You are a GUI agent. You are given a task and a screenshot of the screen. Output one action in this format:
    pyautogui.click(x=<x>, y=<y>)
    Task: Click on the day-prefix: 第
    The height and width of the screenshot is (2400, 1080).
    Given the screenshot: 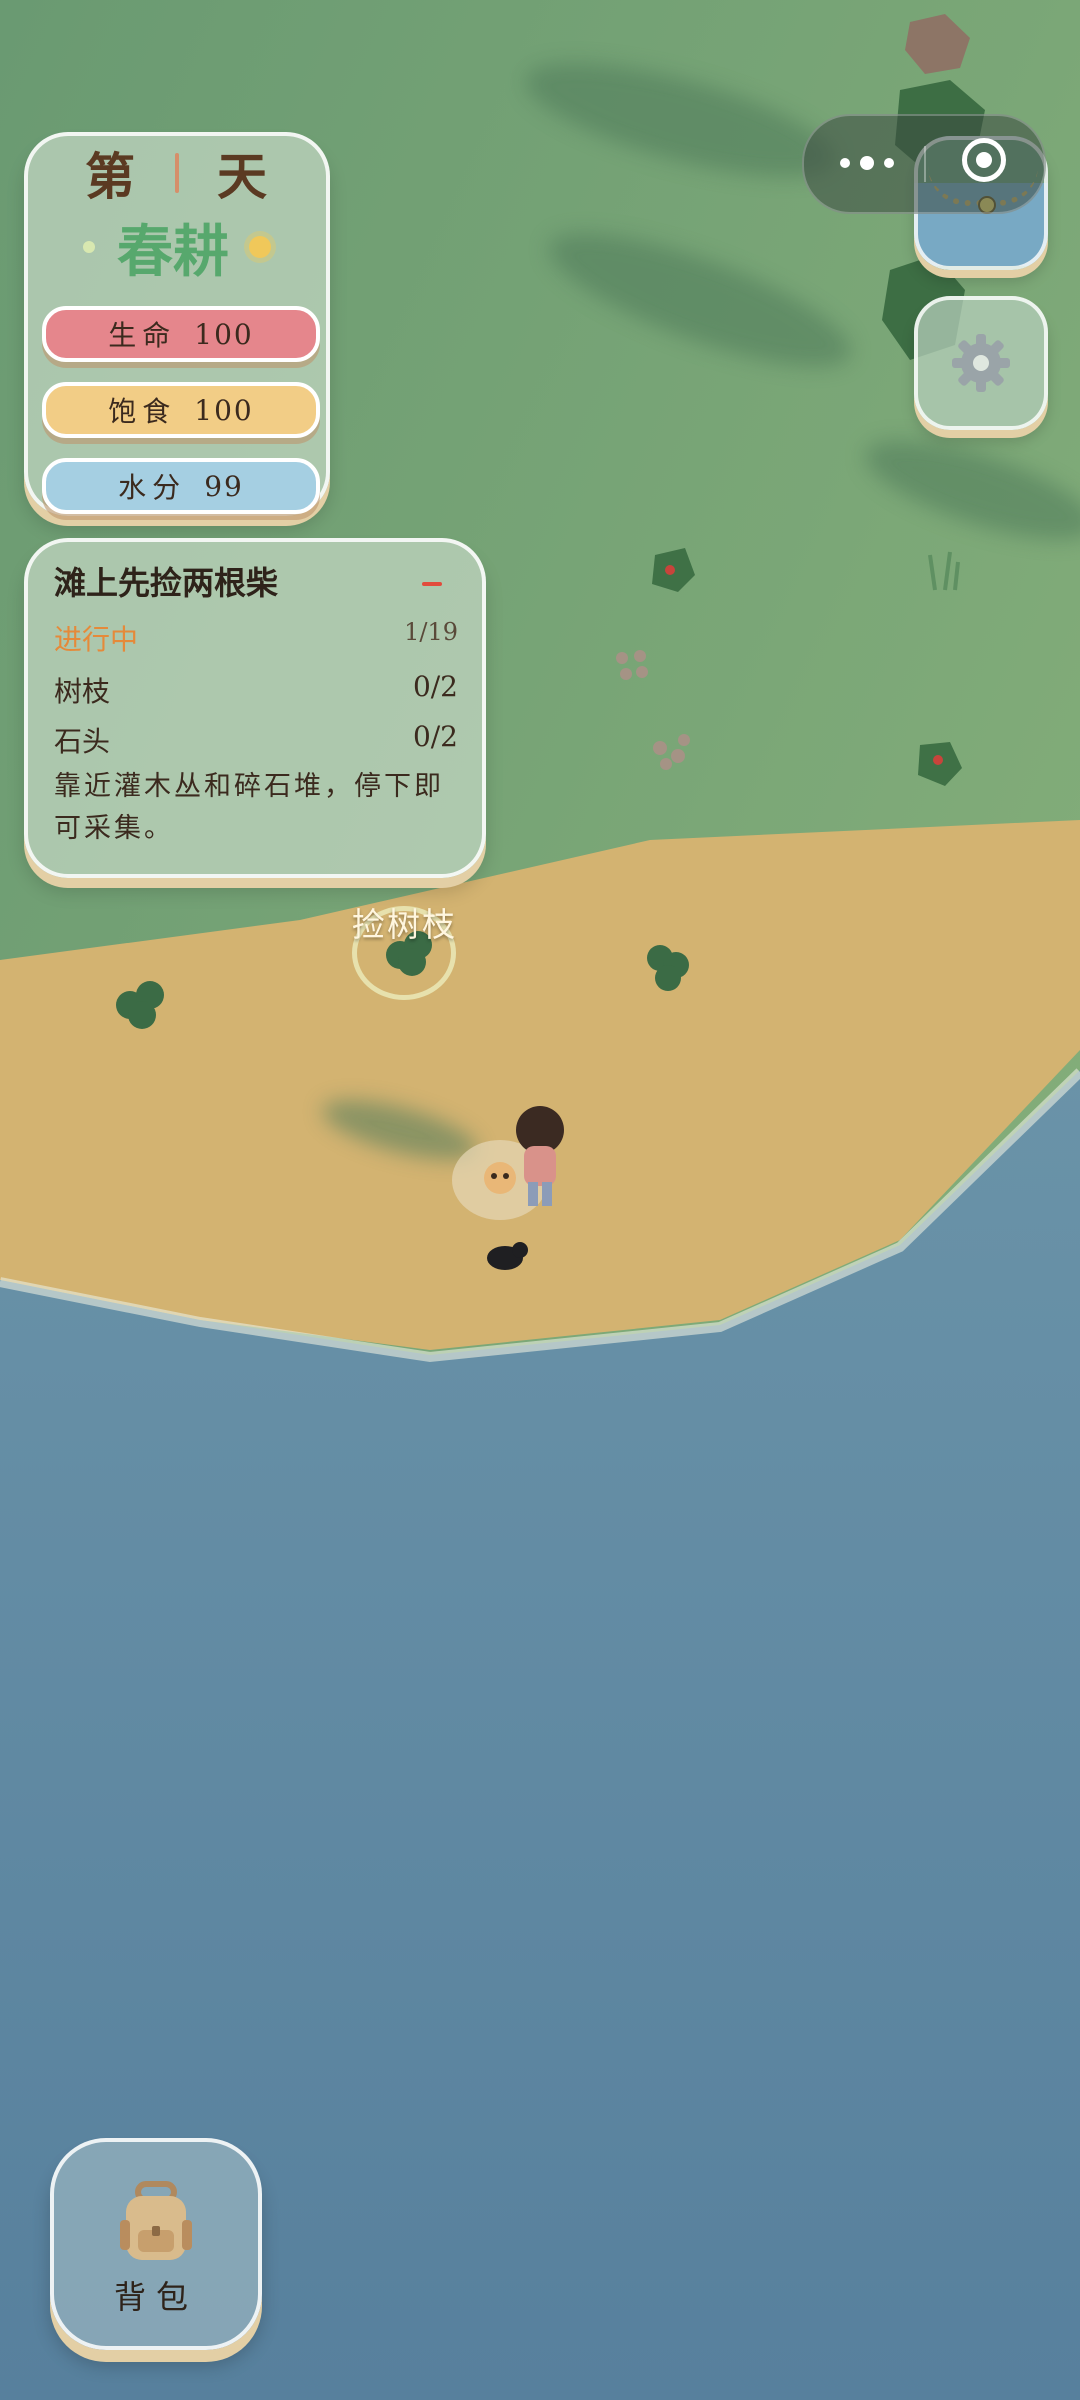 What is the action you would take?
    pyautogui.click(x=111, y=176)
    